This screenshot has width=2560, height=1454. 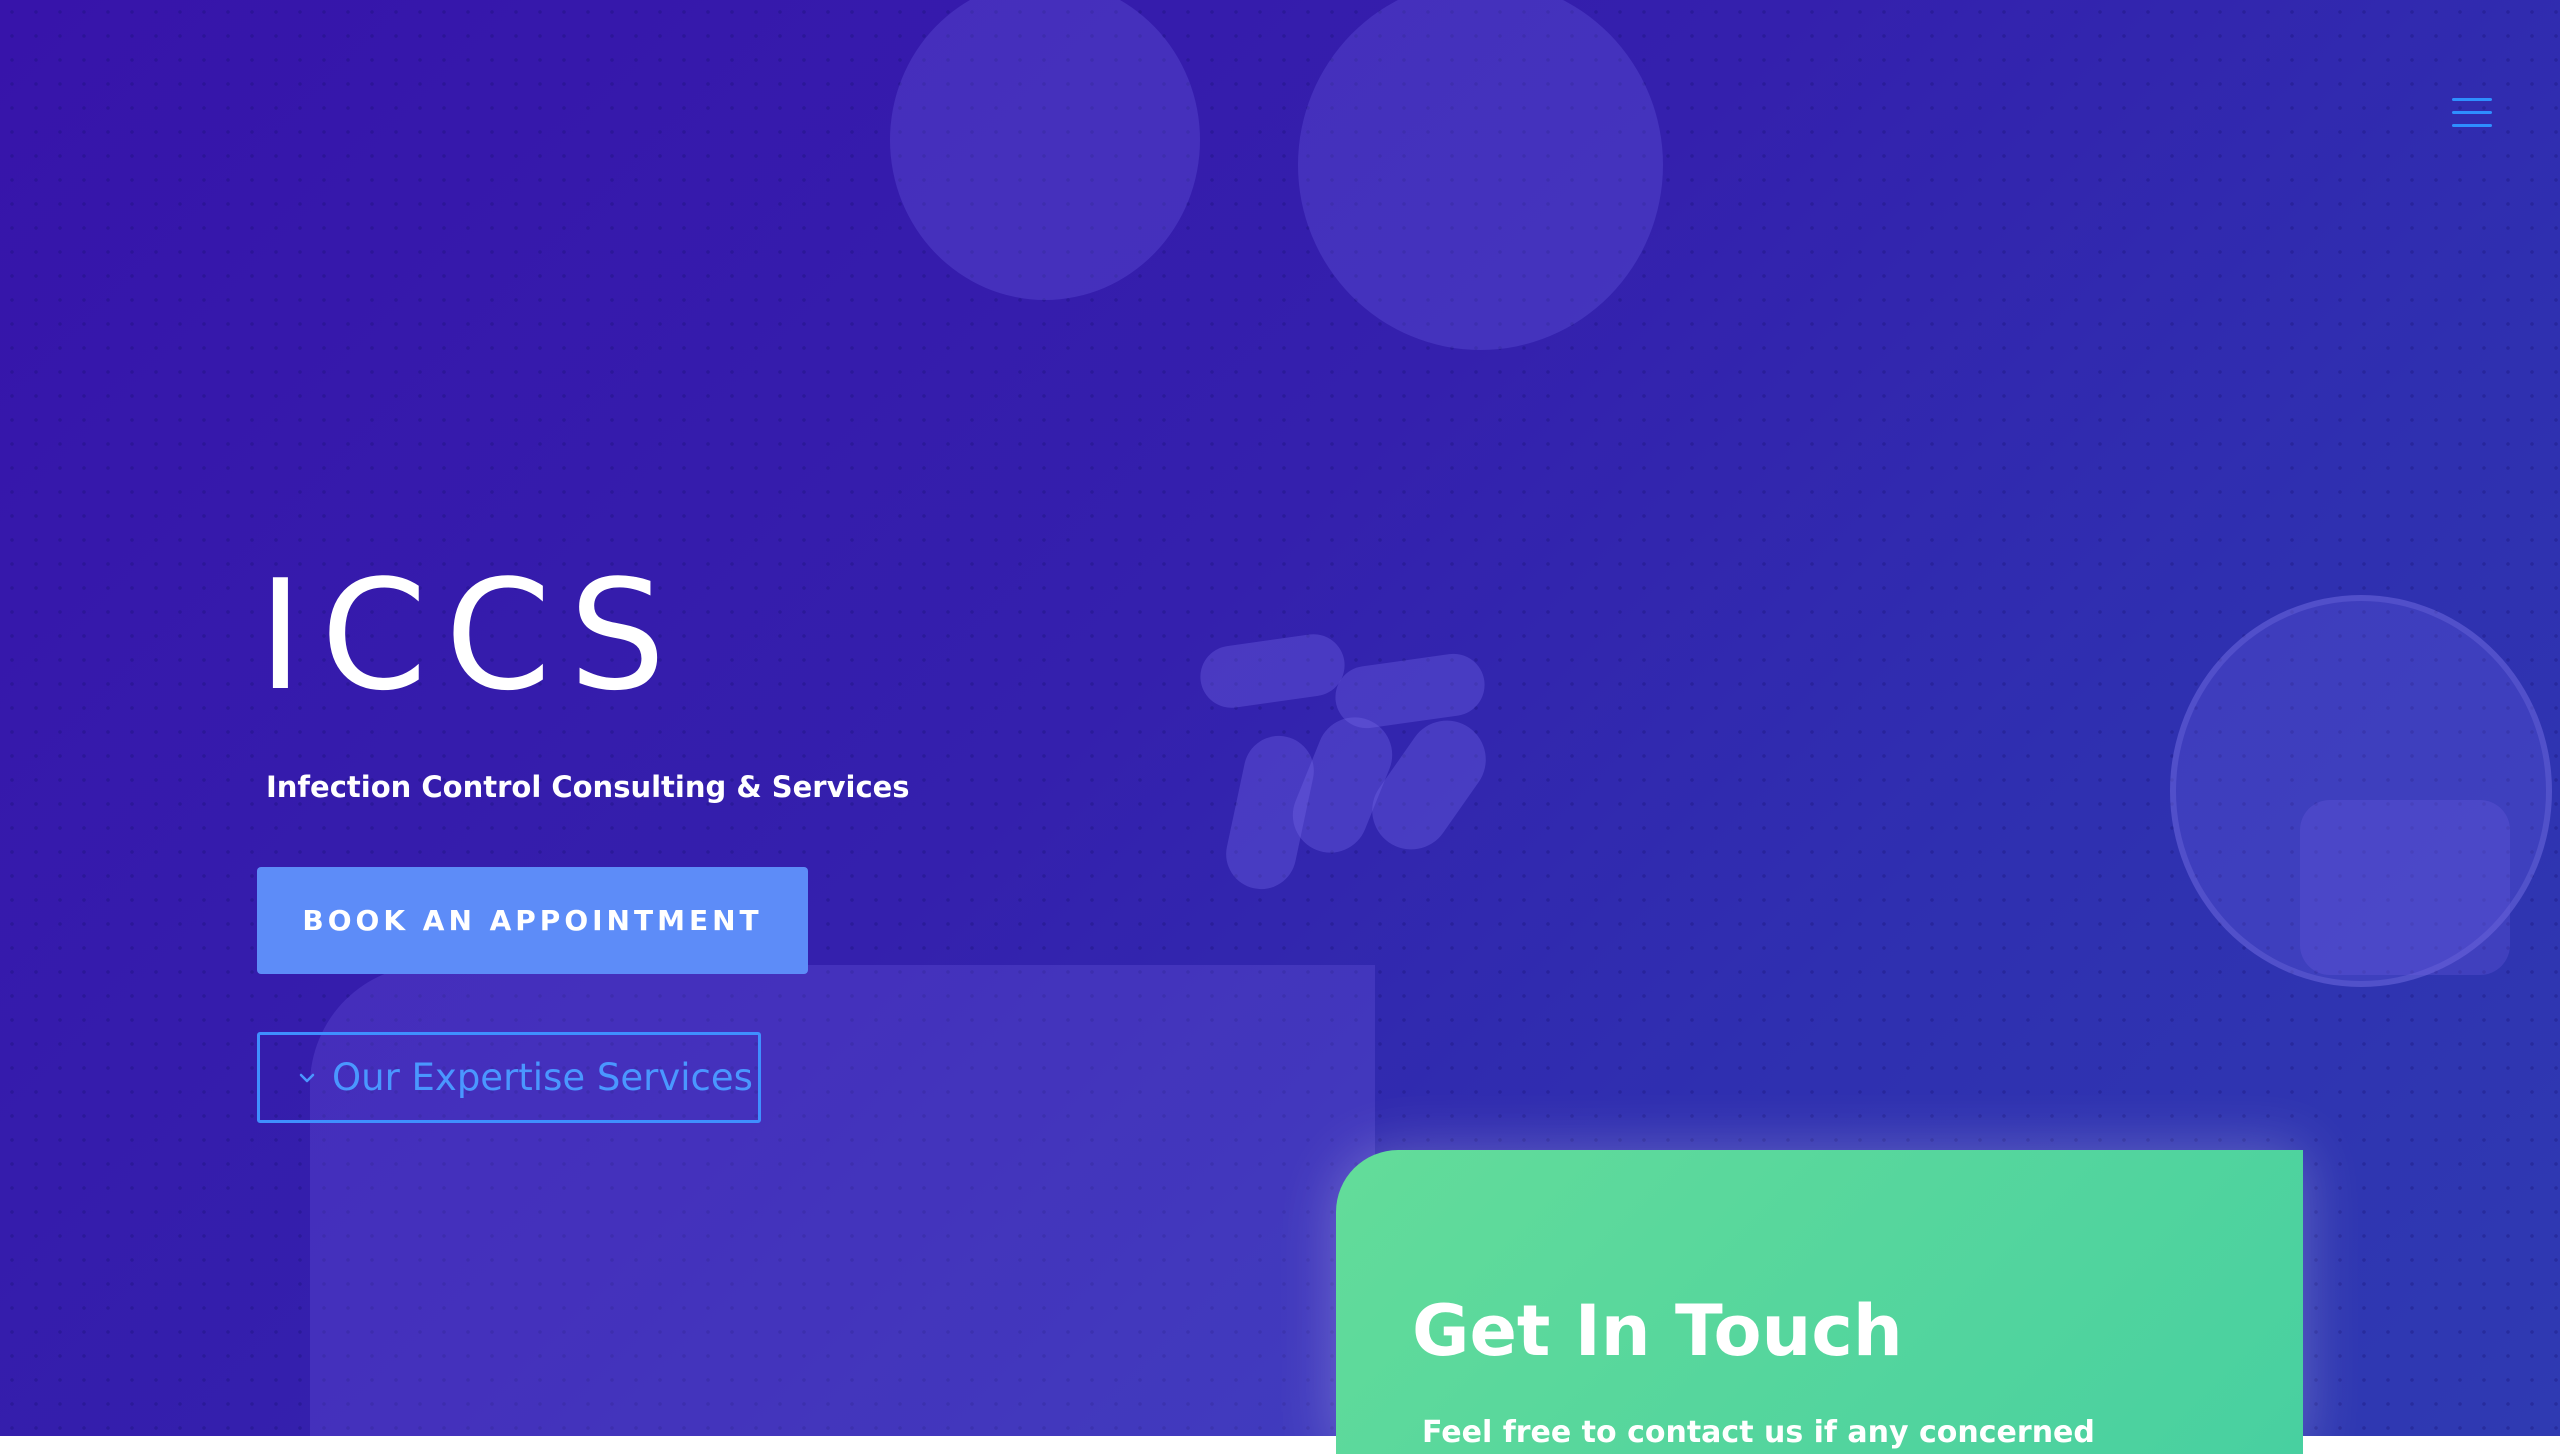 I want to click on expertise-services-label: Our Expertise Services, so click(x=542, y=1077).